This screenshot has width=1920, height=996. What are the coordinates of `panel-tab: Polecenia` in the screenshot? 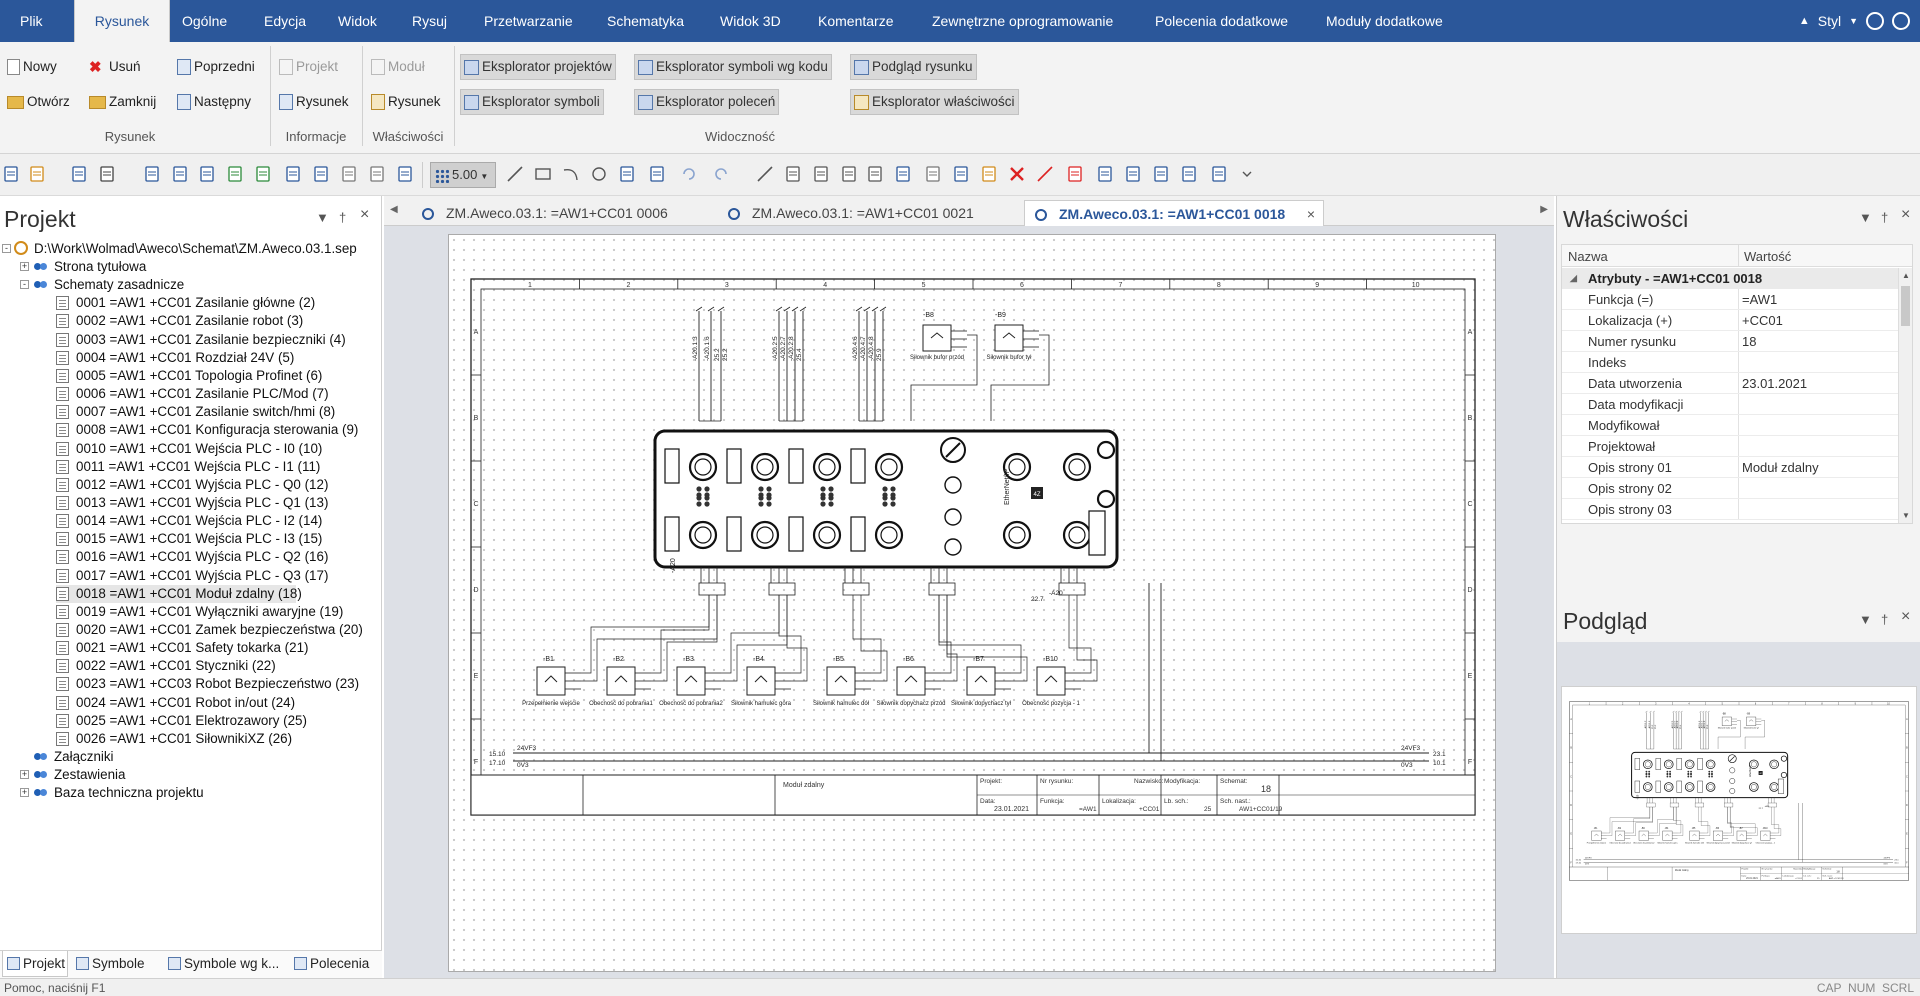 It's located at (333, 964).